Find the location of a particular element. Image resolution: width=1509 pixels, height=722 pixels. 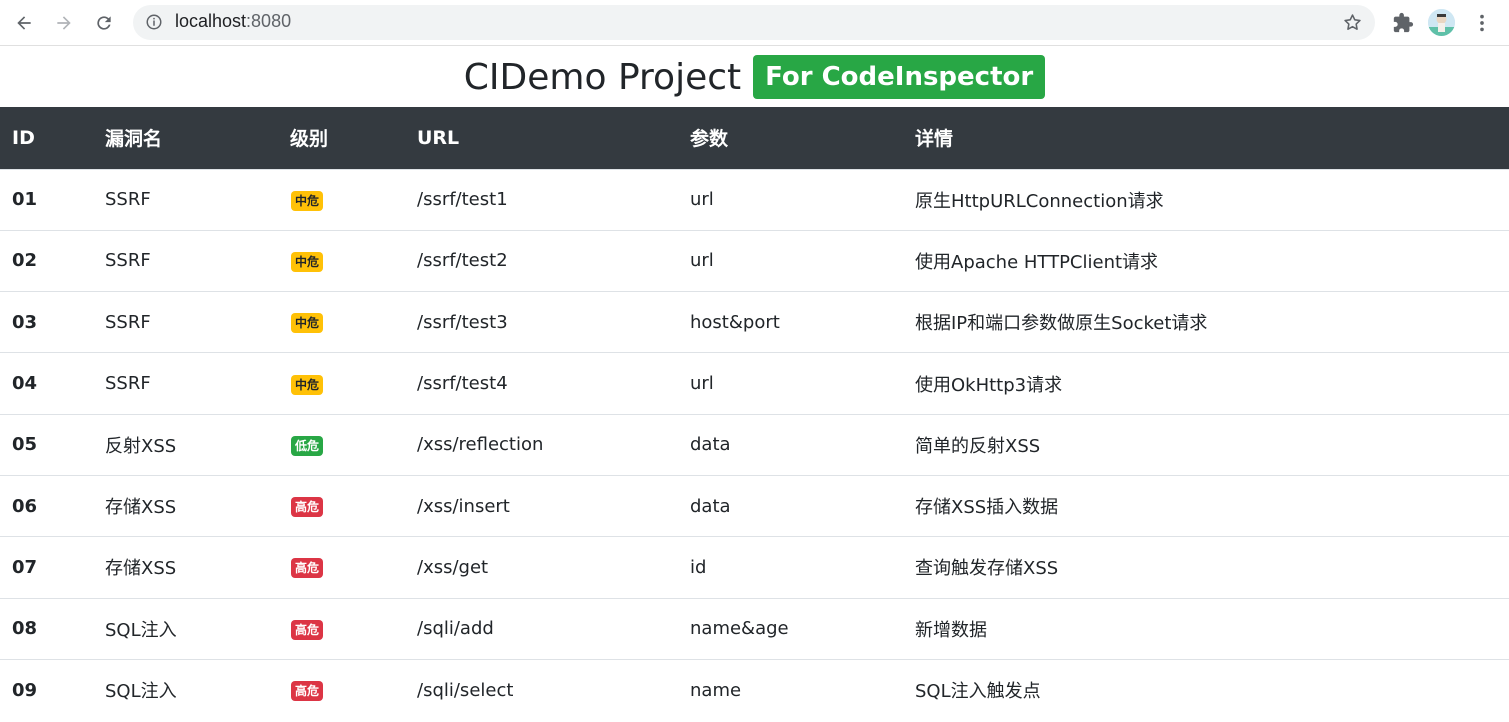

cell-url: /sqli/select is located at coordinates (541, 689).